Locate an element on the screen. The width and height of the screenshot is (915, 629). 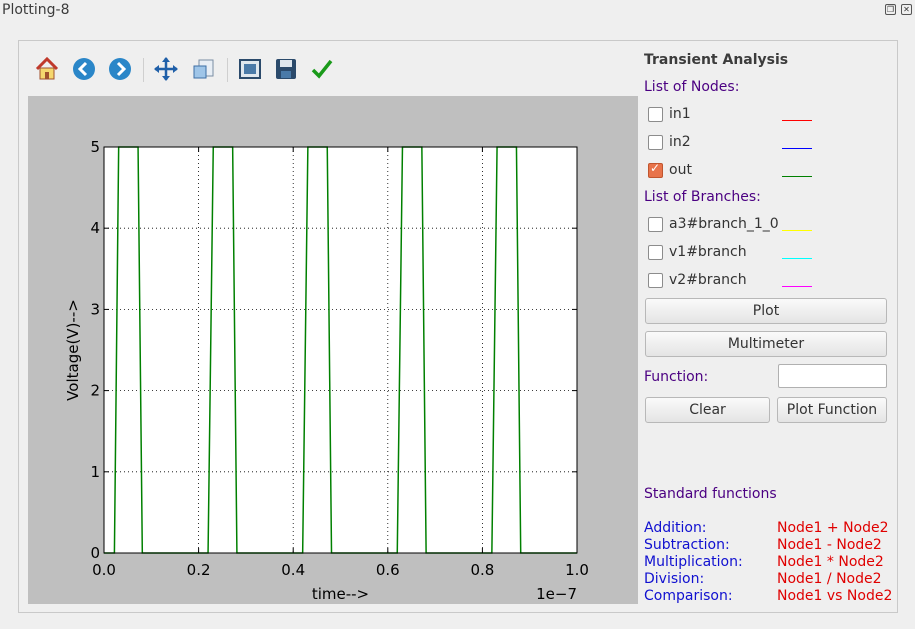
branches-heading: List of Branches: is located at coordinates (702, 197).